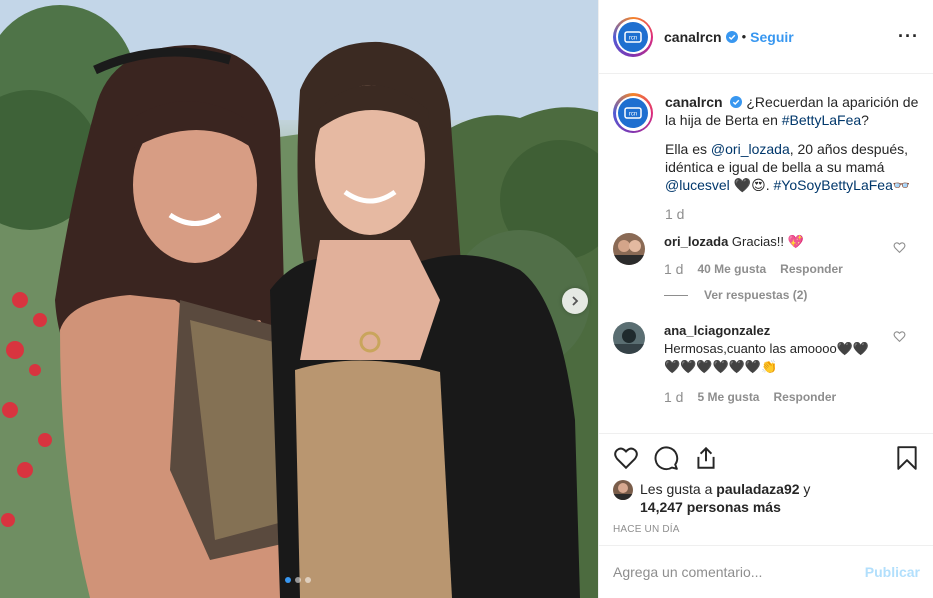  Describe the element at coordinates (688, 149) in the screenshot. I see `caption-line2: Ella es` at that location.